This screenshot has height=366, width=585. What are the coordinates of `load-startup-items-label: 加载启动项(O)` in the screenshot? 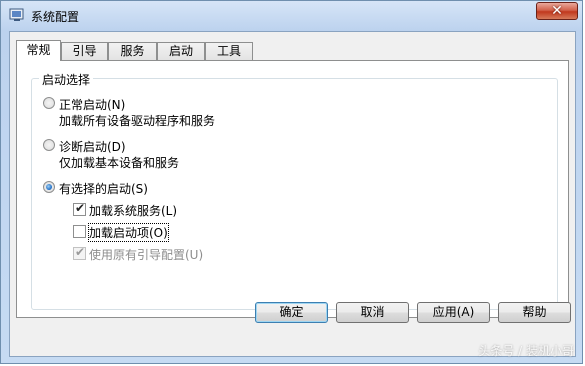 It's located at (128, 232).